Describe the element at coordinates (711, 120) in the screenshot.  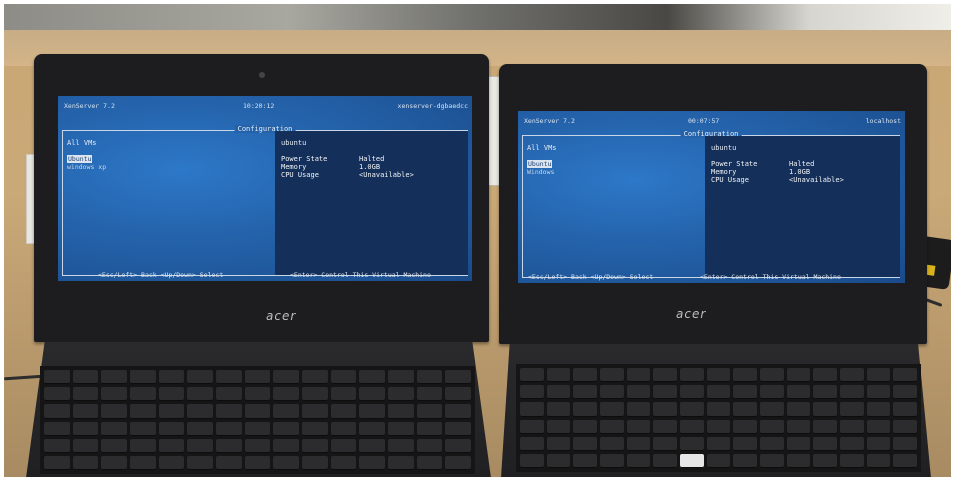
I see `console-header: XenServer 7.2 00:07:57 localhost` at that location.